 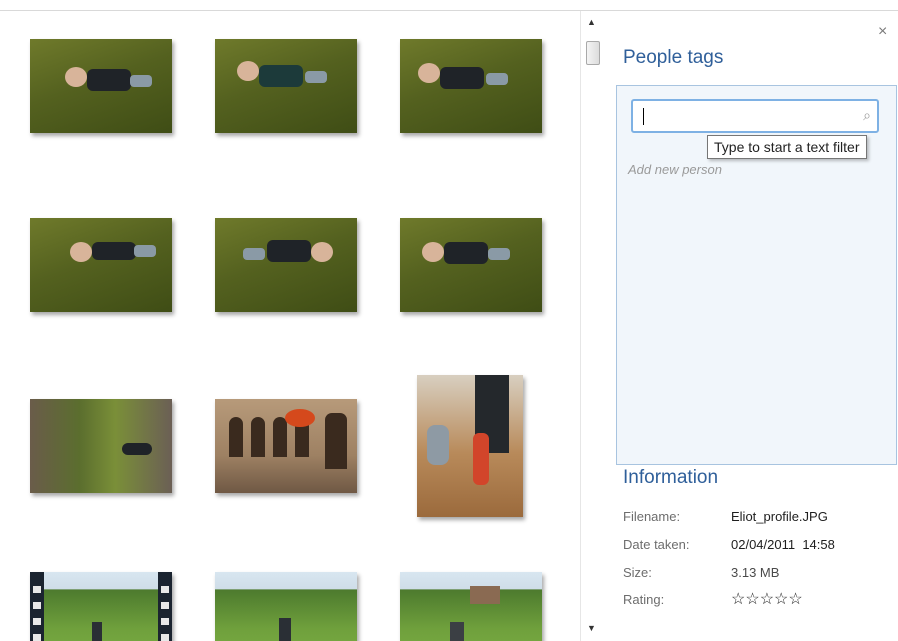 What do you see at coordinates (787, 147) in the screenshot?
I see `search-tooltip: Type to start a text filter` at bounding box center [787, 147].